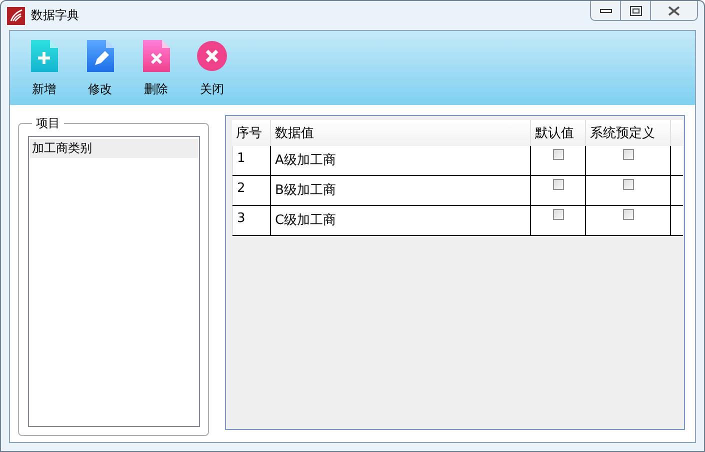 The height and width of the screenshot is (452, 705). I want to click on minimize-icon, so click(606, 10).